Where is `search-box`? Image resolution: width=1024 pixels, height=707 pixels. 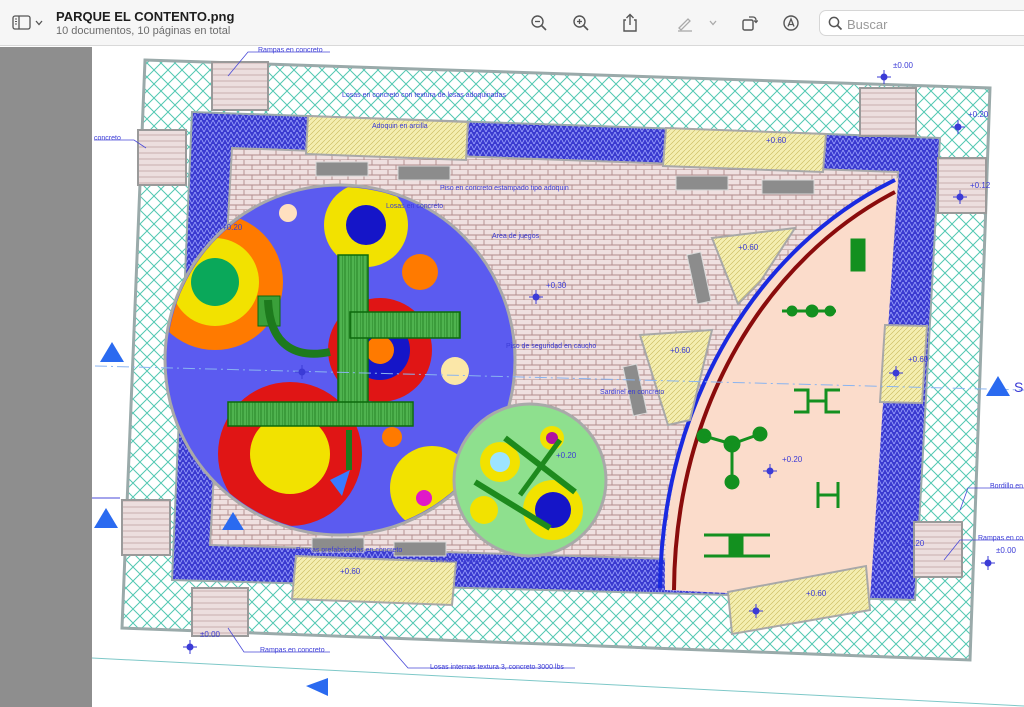 search-box is located at coordinates (921, 23).